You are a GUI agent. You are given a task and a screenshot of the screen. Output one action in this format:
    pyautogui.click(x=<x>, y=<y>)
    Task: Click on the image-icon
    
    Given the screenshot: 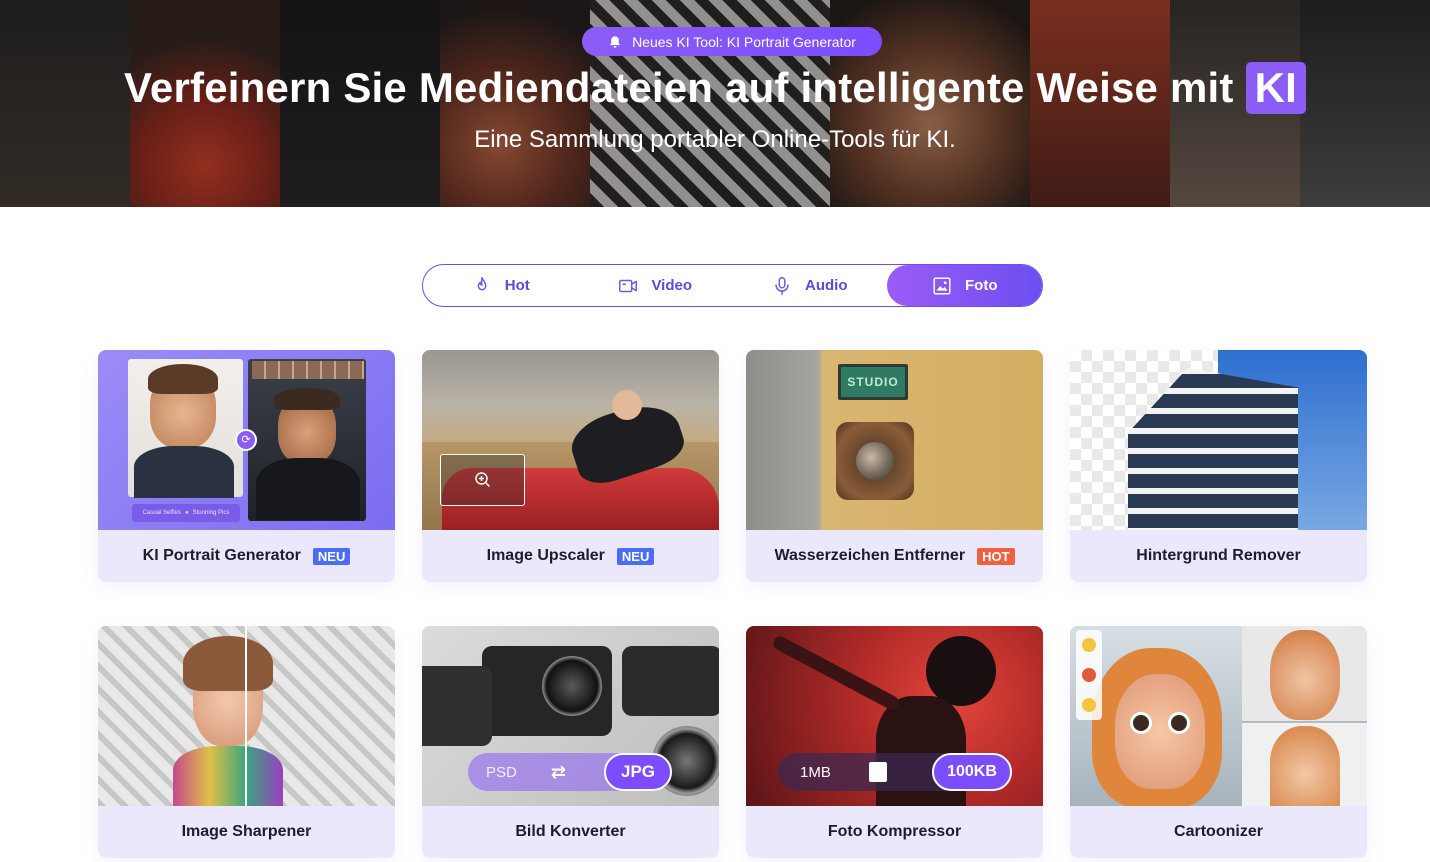 What is the action you would take?
    pyautogui.click(x=942, y=285)
    